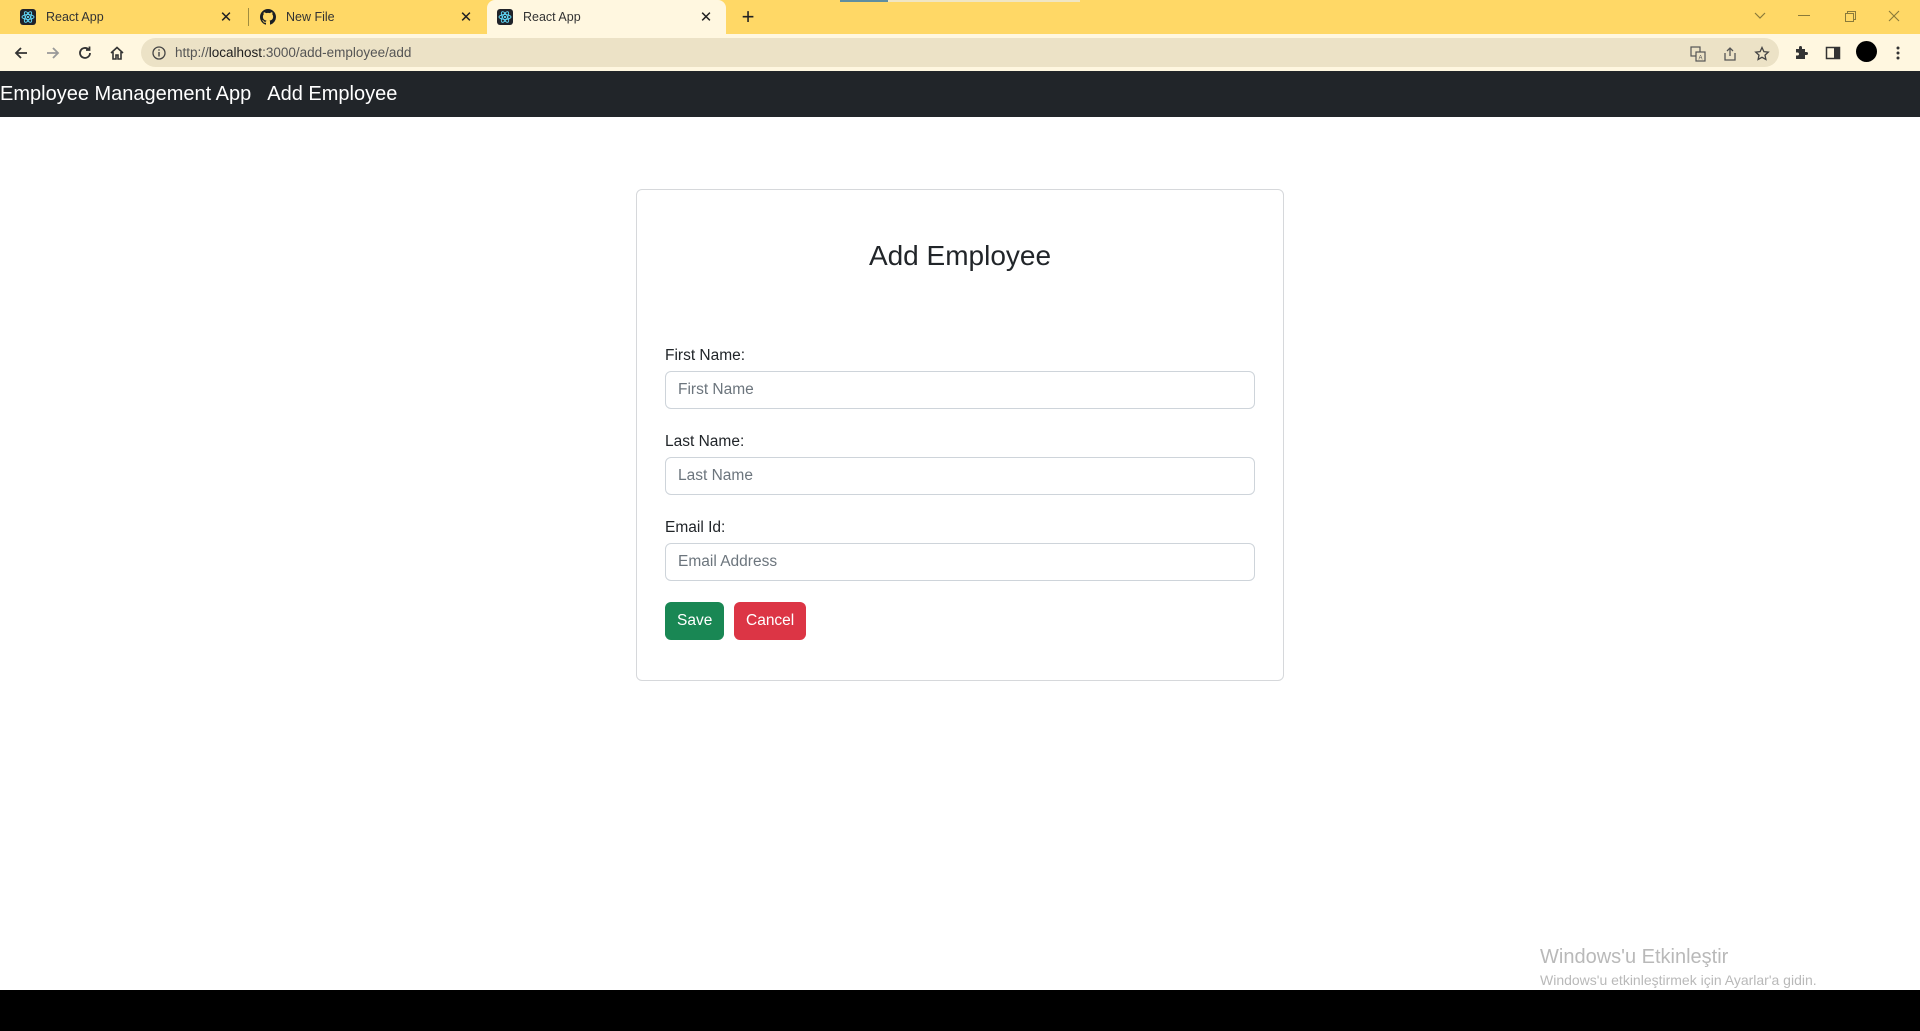 The height and width of the screenshot is (1031, 1920). I want to click on tab-strip-indicator-accent, so click(864, 1).